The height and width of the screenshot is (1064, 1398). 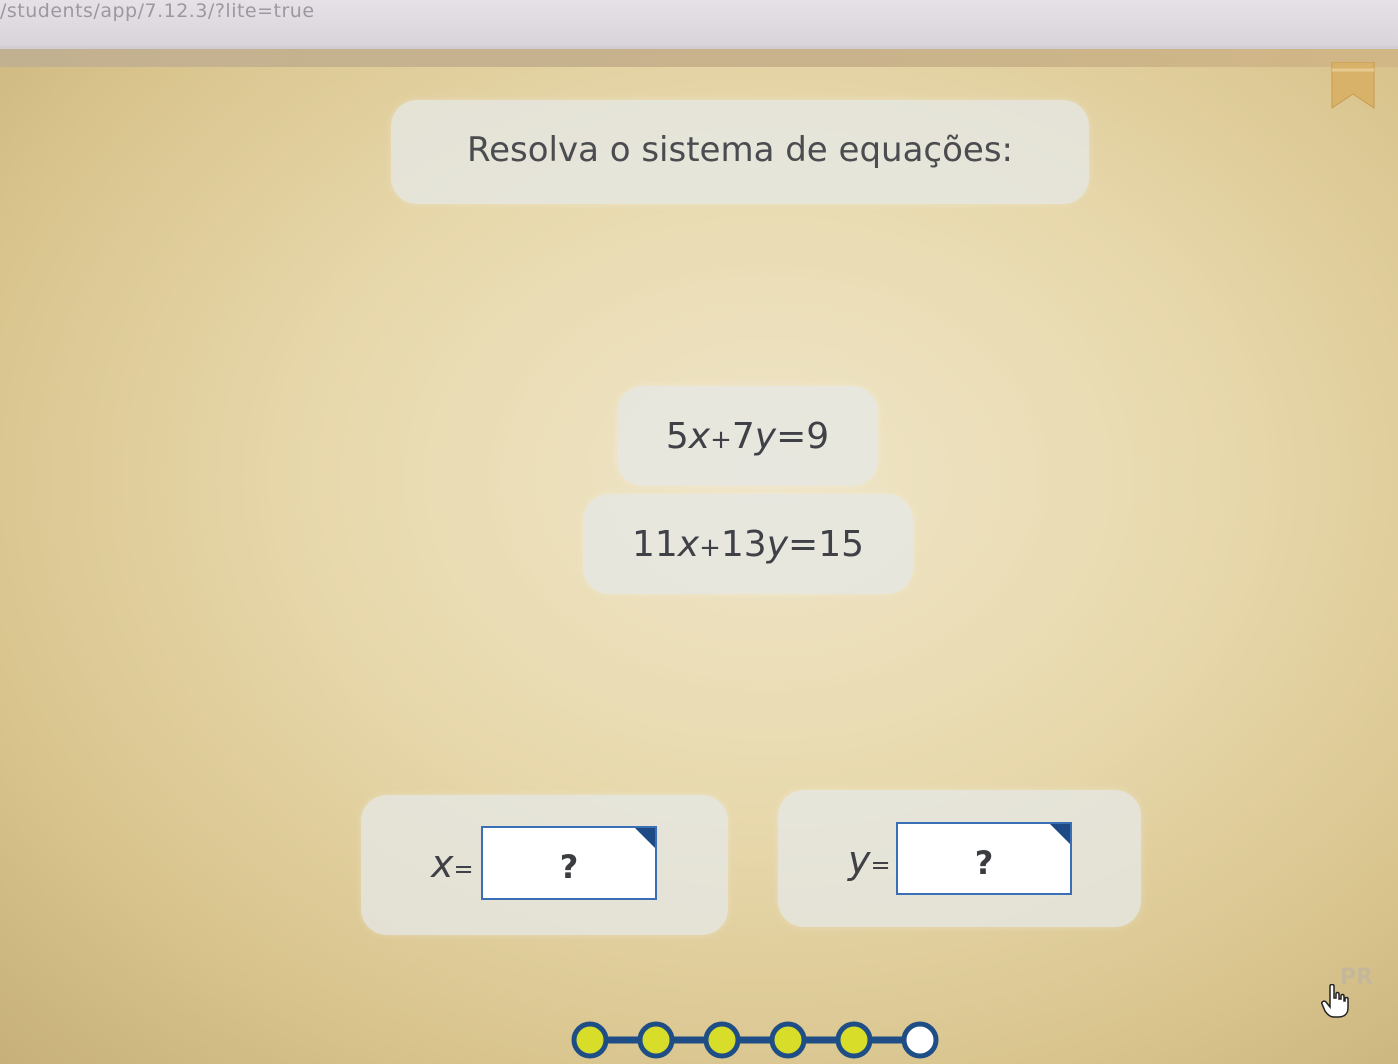 I want to click on coefficient-a: 5, so click(x=677, y=436).